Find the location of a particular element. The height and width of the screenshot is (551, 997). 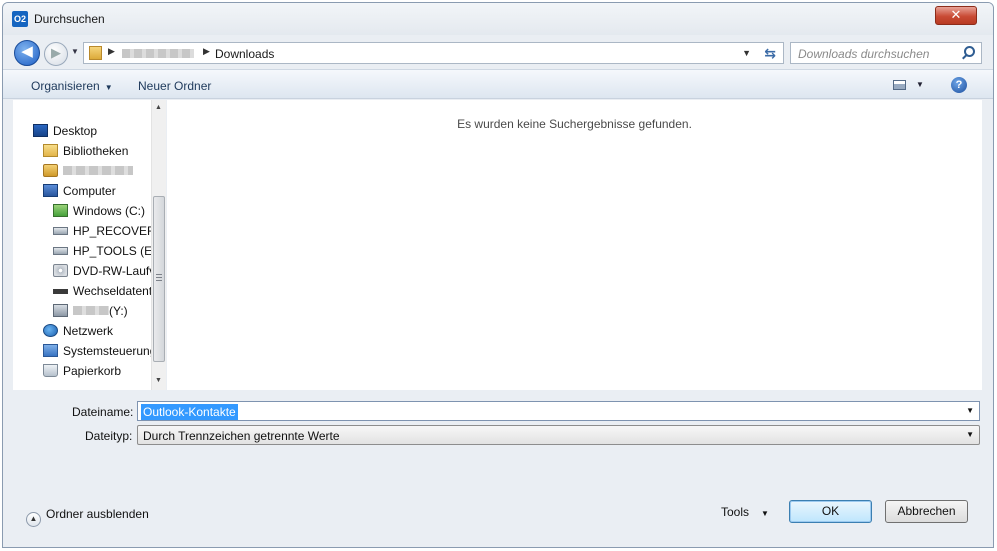

scroll-down-icon: ▼ is located at coordinates (158, 380).